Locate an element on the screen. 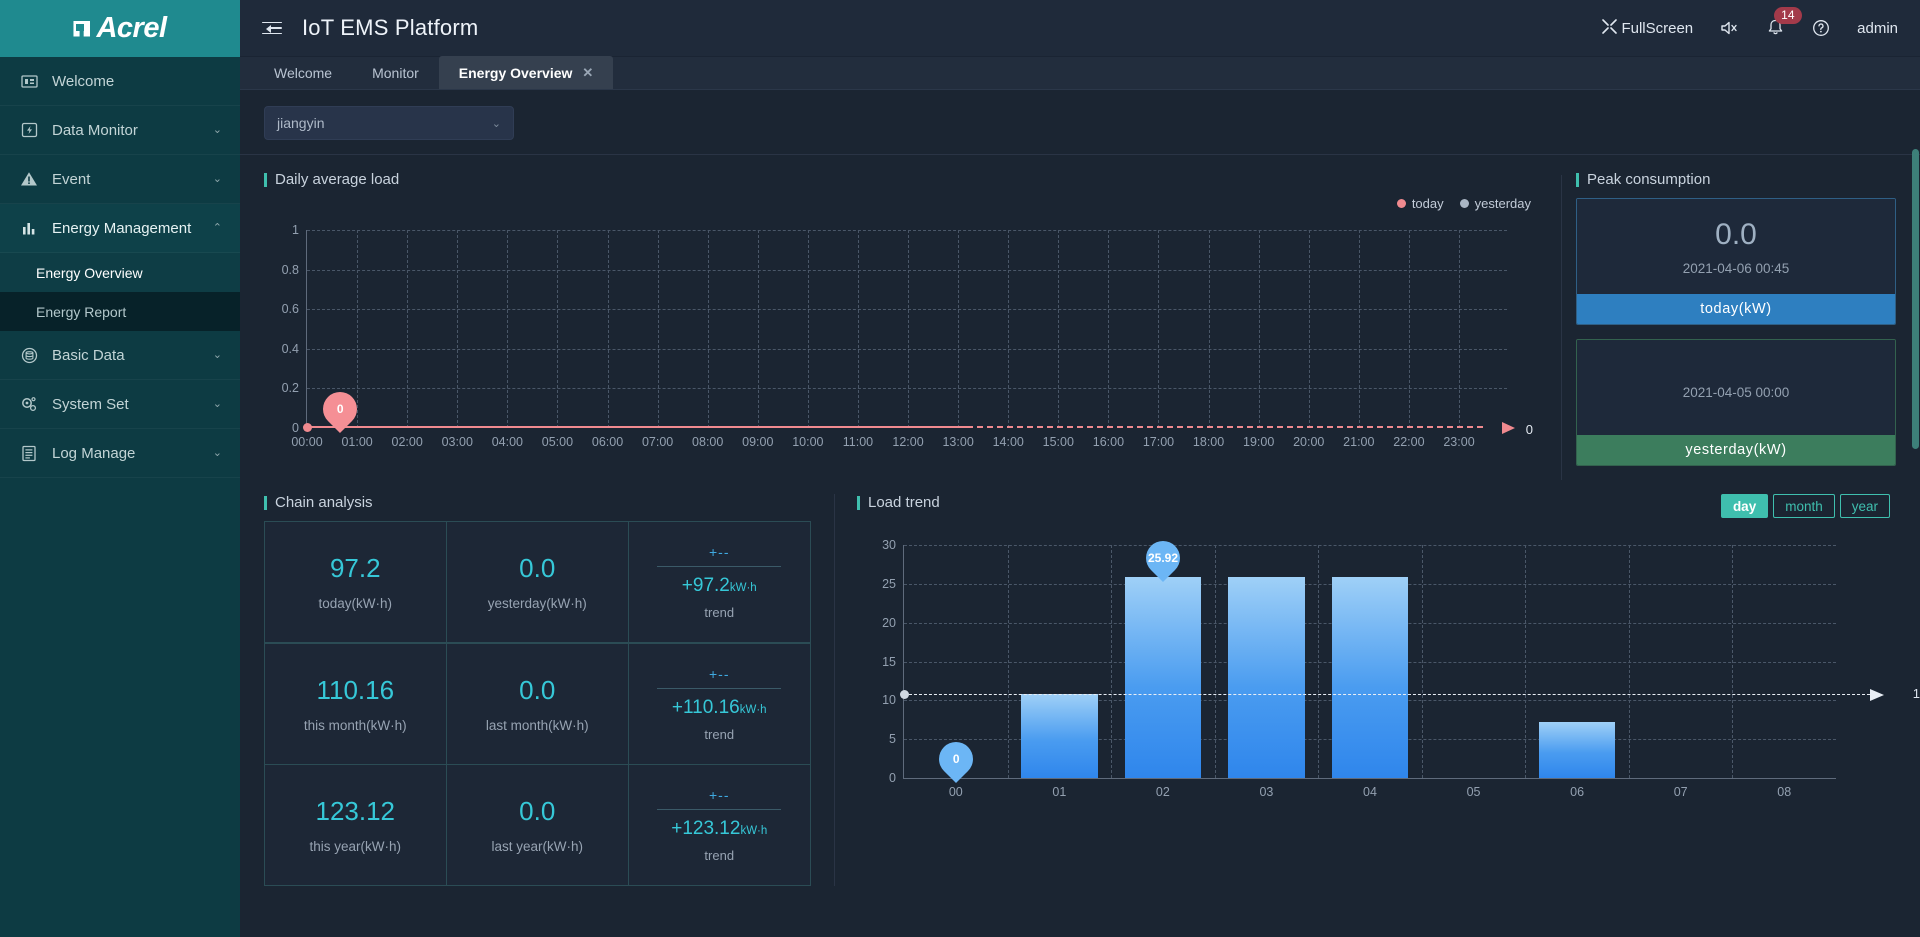 The image size is (1920, 937). chain-trend-cell: +-- +97.2kW·h trend is located at coordinates (719, 582).